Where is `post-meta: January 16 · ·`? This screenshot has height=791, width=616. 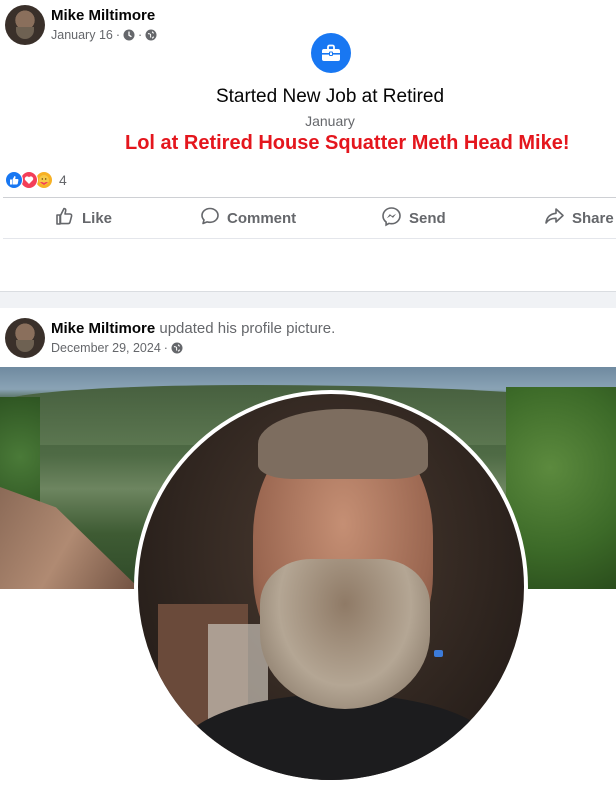
post-meta: January 16 · · is located at coordinates (104, 35).